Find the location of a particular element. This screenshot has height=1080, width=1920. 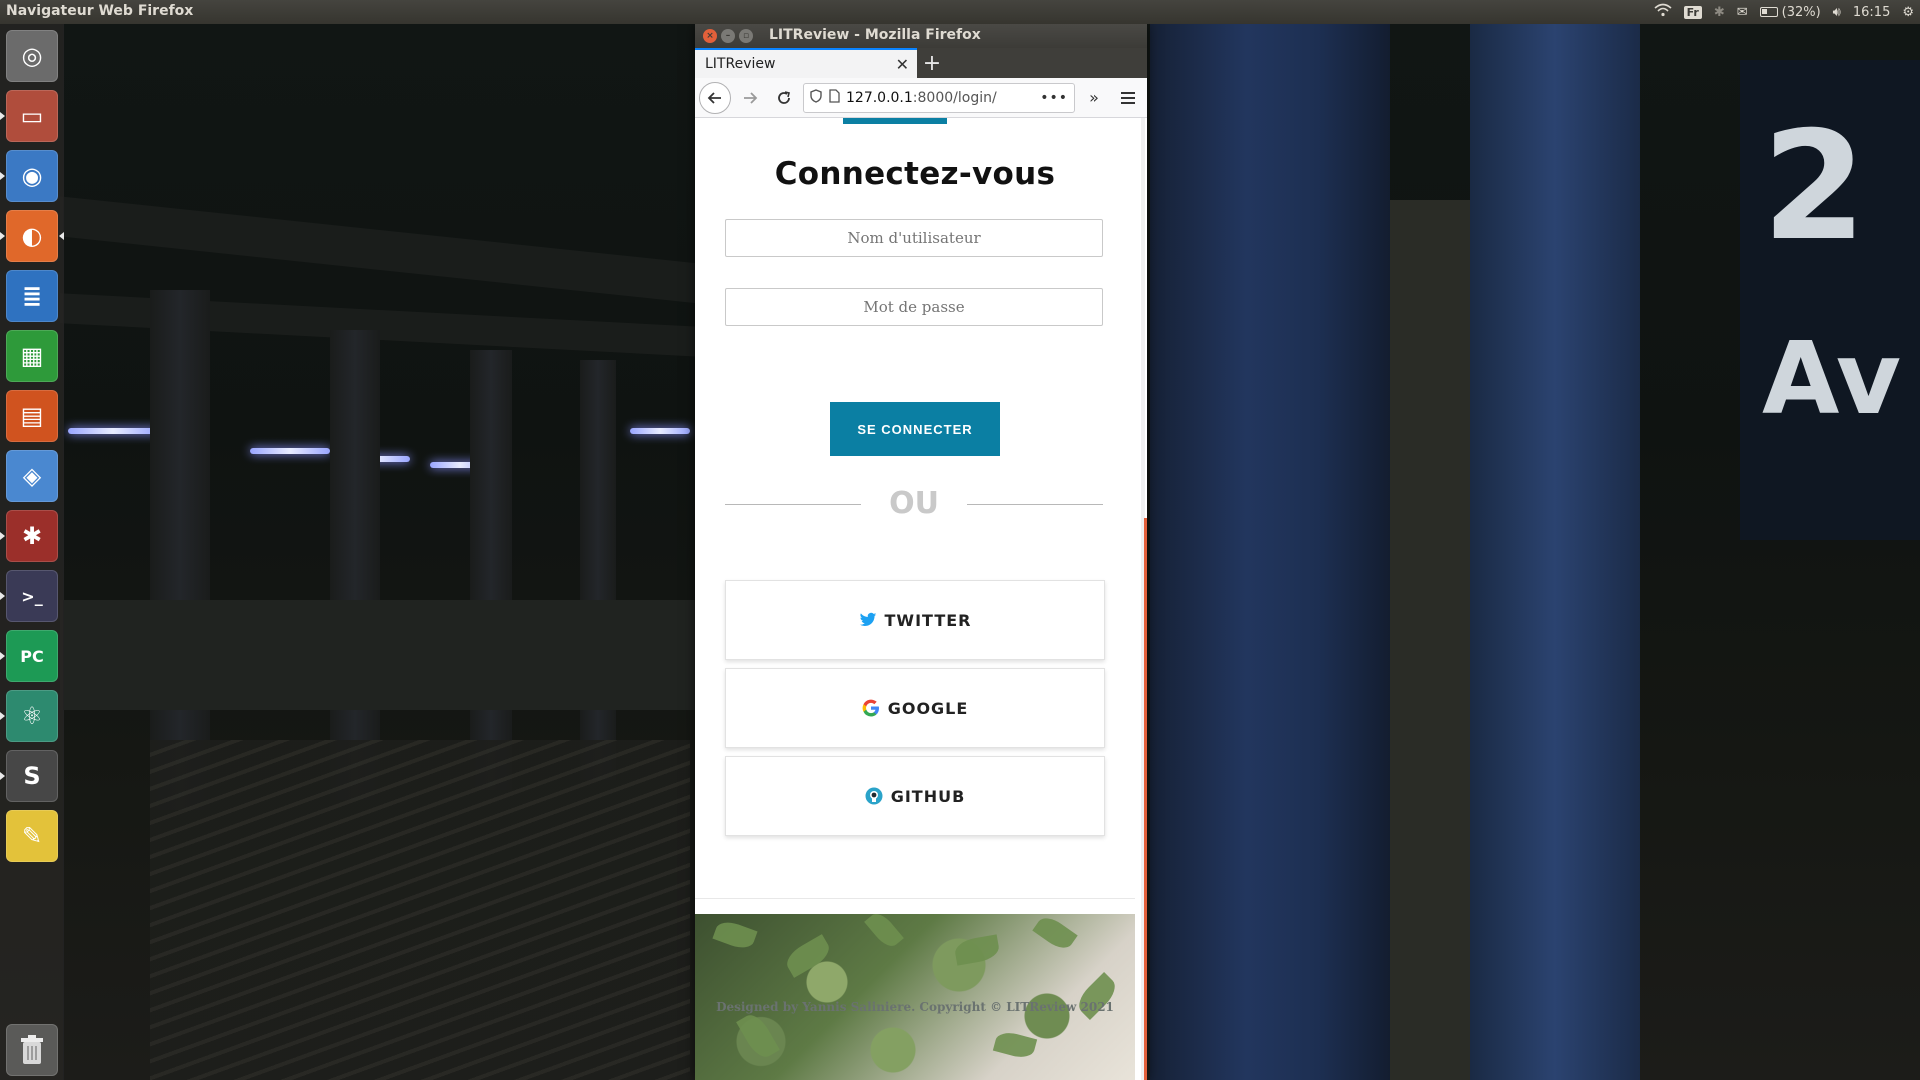

impress-icon: ▤ is located at coordinates (32, 416).